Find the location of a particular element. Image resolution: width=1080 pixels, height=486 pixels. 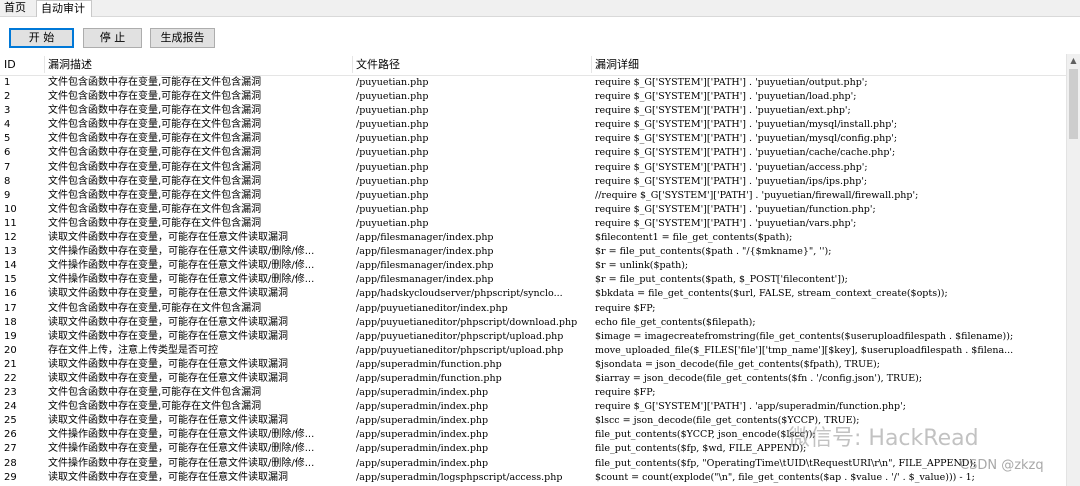

stop-button: 停 止 is located at coordinates (112, 38).